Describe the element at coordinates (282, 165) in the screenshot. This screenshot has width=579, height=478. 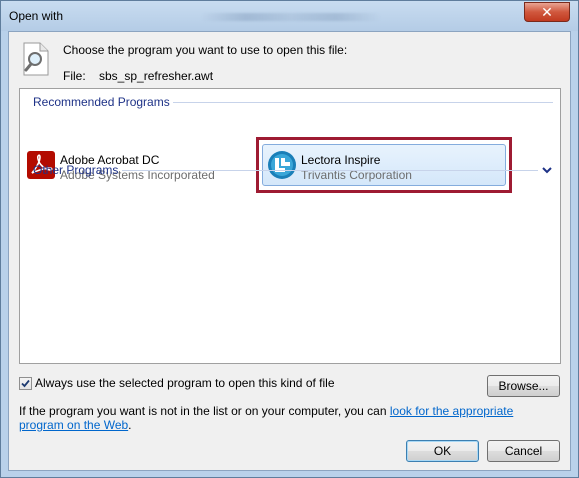
I see `lectora-icon` at that location.